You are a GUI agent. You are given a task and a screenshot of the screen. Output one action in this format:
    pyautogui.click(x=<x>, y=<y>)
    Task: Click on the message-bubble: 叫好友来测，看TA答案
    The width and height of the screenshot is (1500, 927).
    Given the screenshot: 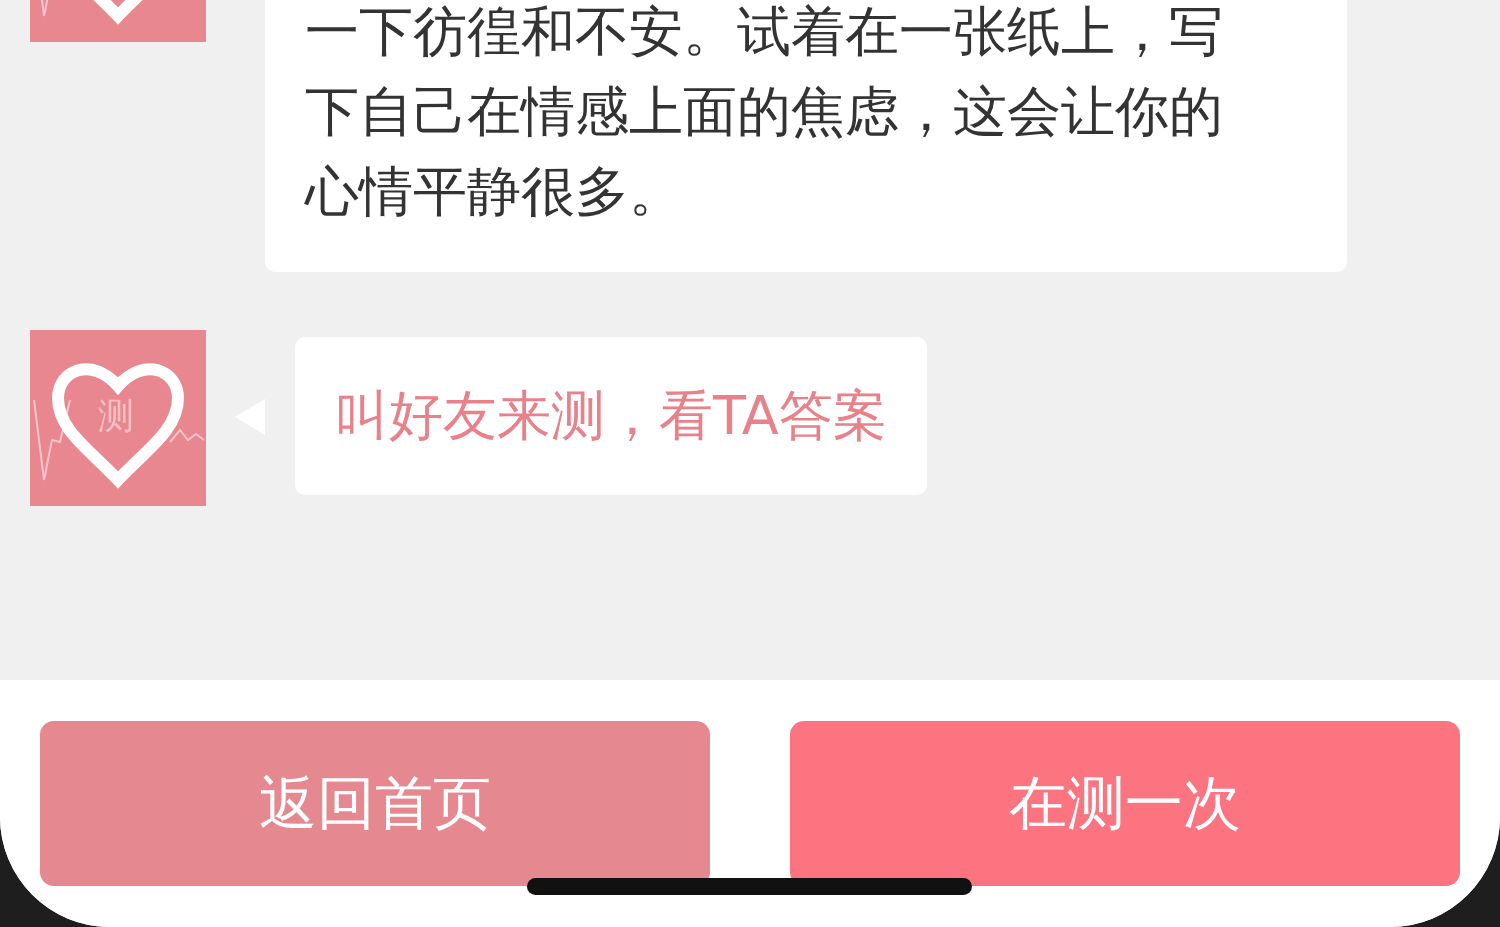 What is the action you would take?
    pyautogui.click(x=611, y=416)
    